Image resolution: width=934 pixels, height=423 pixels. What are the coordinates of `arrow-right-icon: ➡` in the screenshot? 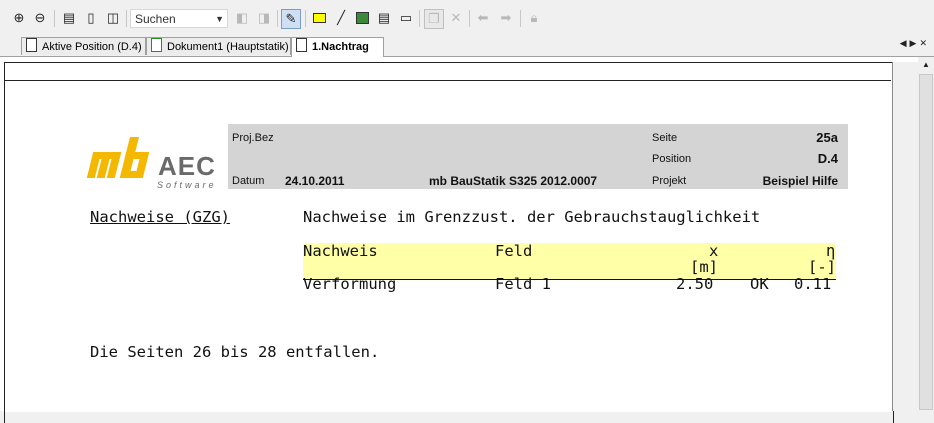 It's located at (506, 18).